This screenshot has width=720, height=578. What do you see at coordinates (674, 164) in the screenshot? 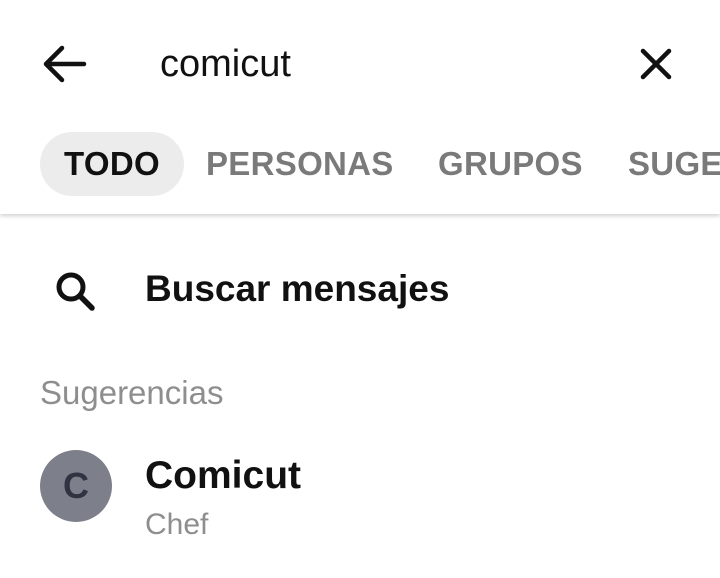
I see `tab-sugerencias: SUGE` at bounding box center [674, 164].